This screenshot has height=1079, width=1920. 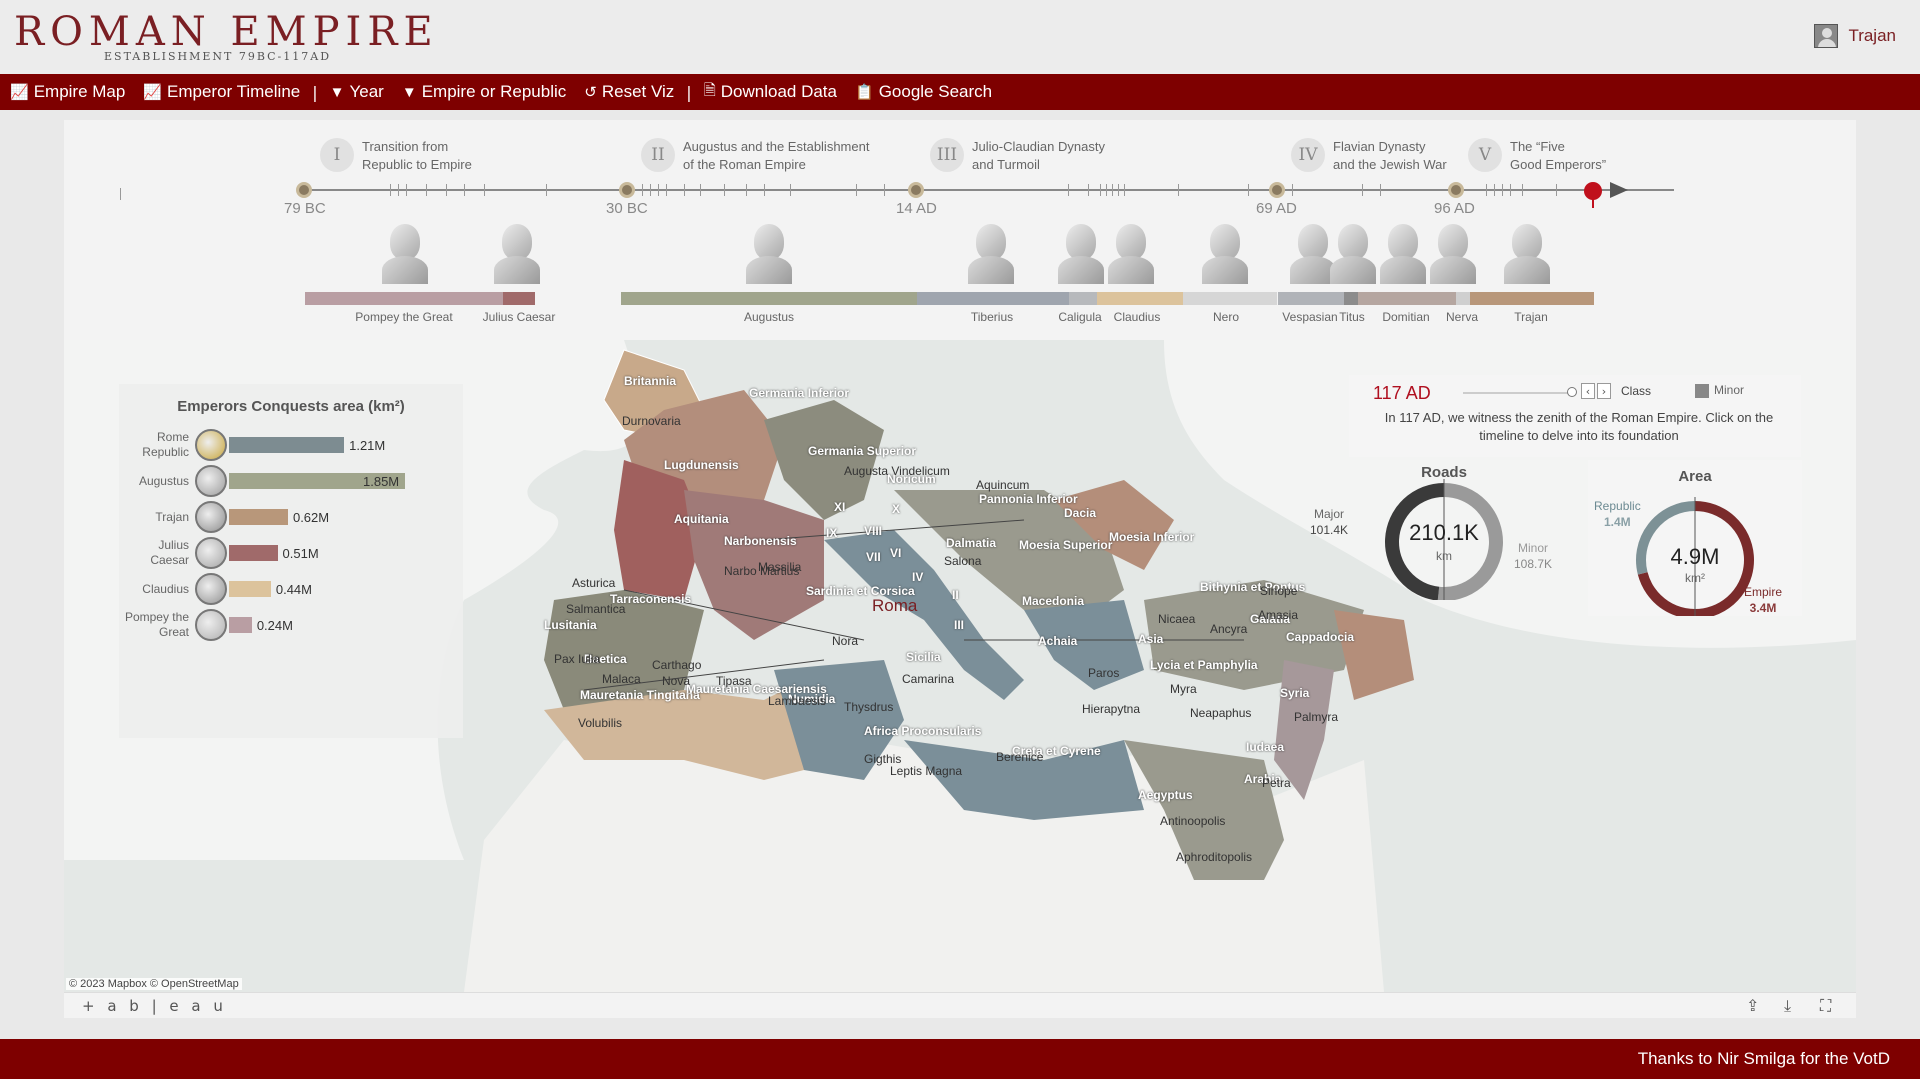 I want to click on era-5: V The “Five Good Emperors”, so click(x=1537, y=156).